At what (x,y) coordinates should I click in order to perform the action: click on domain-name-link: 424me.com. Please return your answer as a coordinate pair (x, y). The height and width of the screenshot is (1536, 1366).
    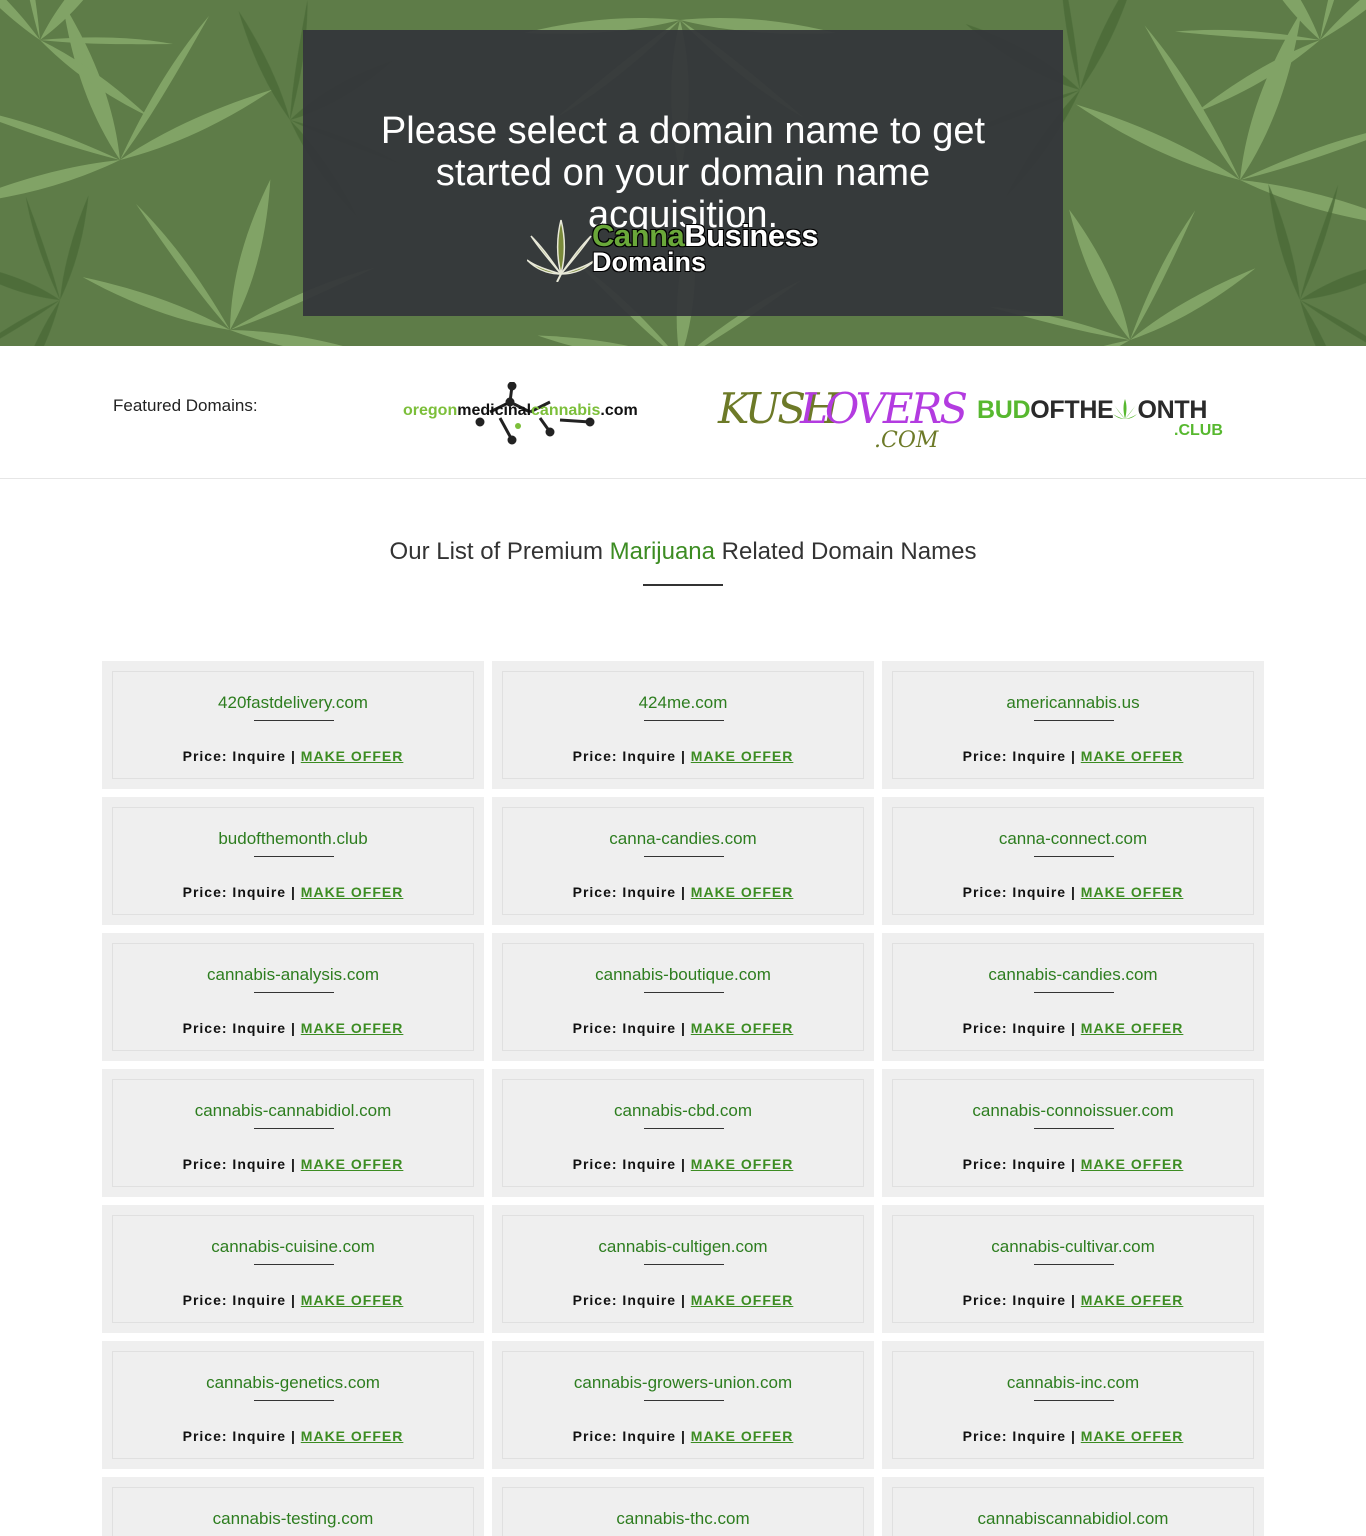
    Looking at the image, I should click on (683, 703).